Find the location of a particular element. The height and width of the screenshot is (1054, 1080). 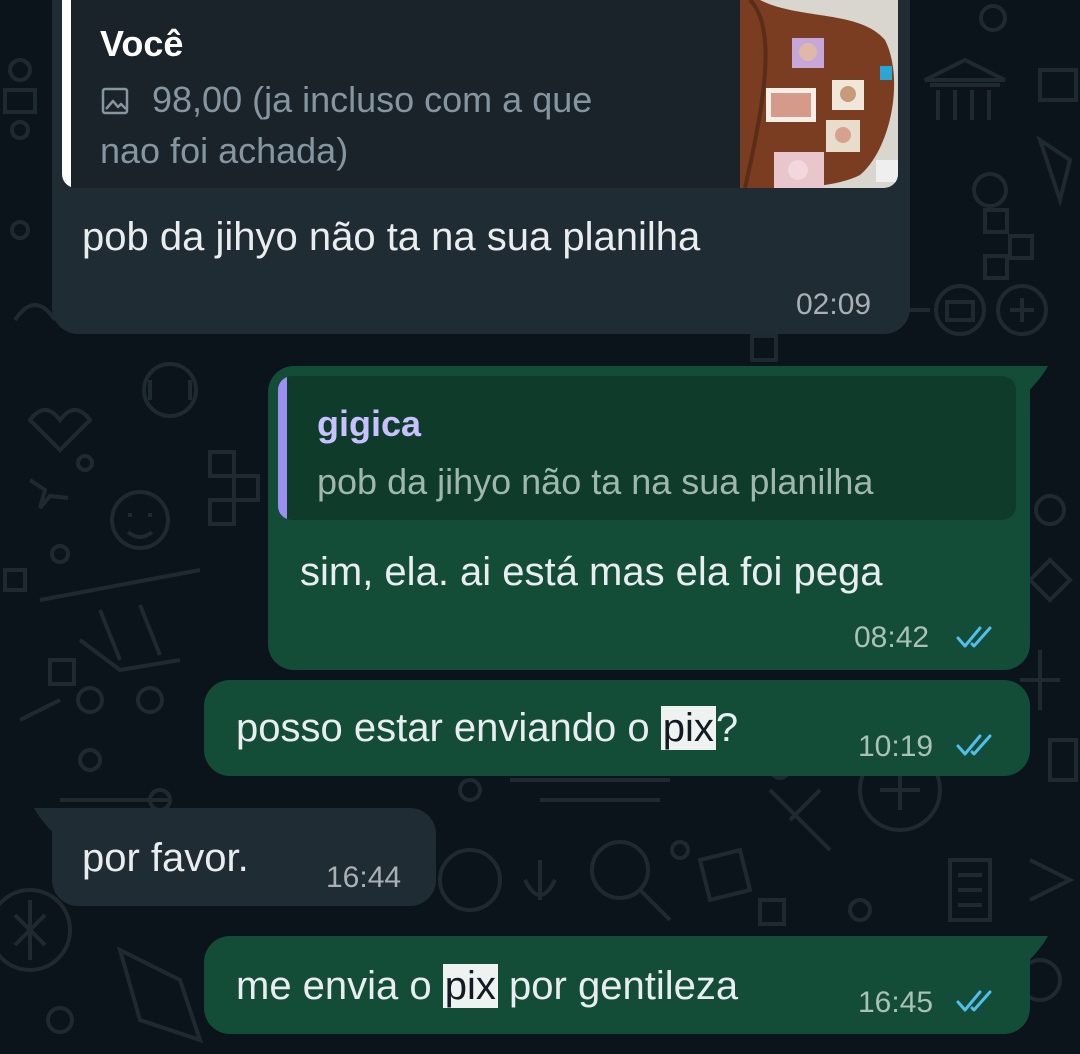

quote-line-1: 98,00 (ja incluso com a que is located at coordinates (372, 99).